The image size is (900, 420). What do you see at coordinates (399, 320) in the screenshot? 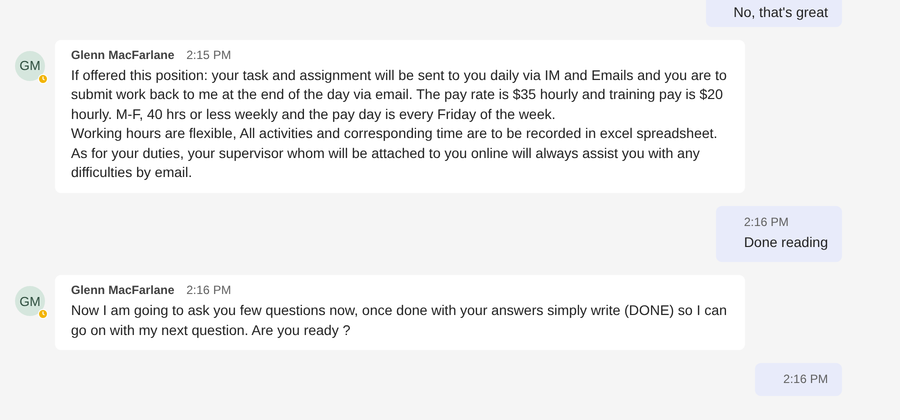
I see `message-text: Now I am going to ask you few questions now, once done with your answers simply write (DONE) so I can go on with my next question. Are you ready ?` at bounding box center [399, 320].